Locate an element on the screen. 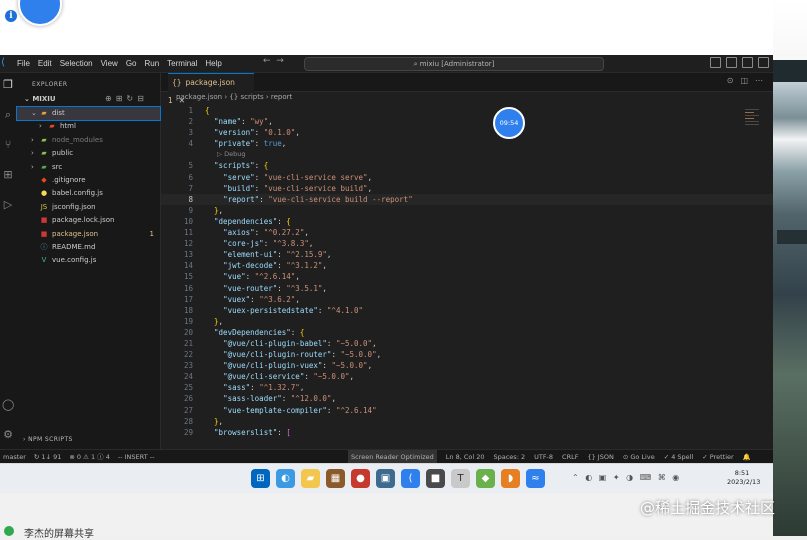  refresh-icon: ↻ is located at coordinates (129, 98).